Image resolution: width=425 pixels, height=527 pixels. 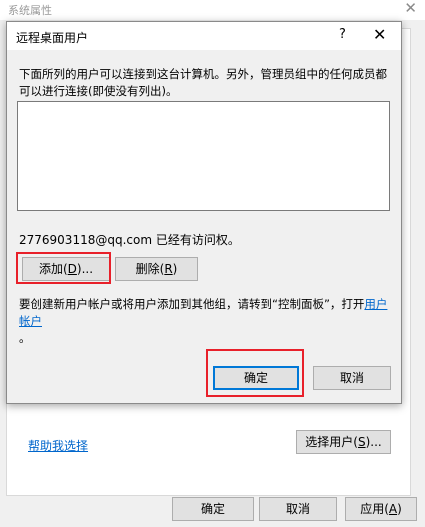 What do you see at coordinates (212, 10) in the screenshot?
I see `parent-titlebar: 系统属性 ✕` at bounding box center [212, 10].